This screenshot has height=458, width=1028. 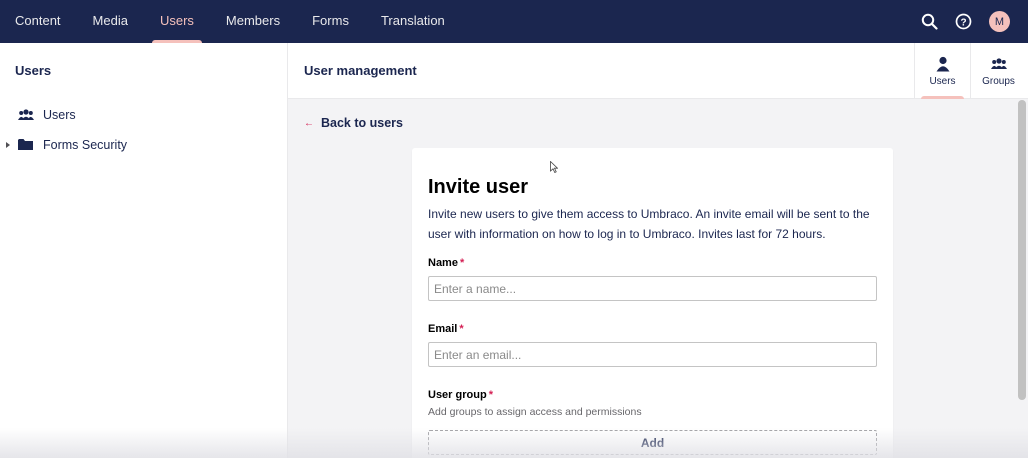 I want to click on nav-item-users: Users, so click(x=176, y=21).